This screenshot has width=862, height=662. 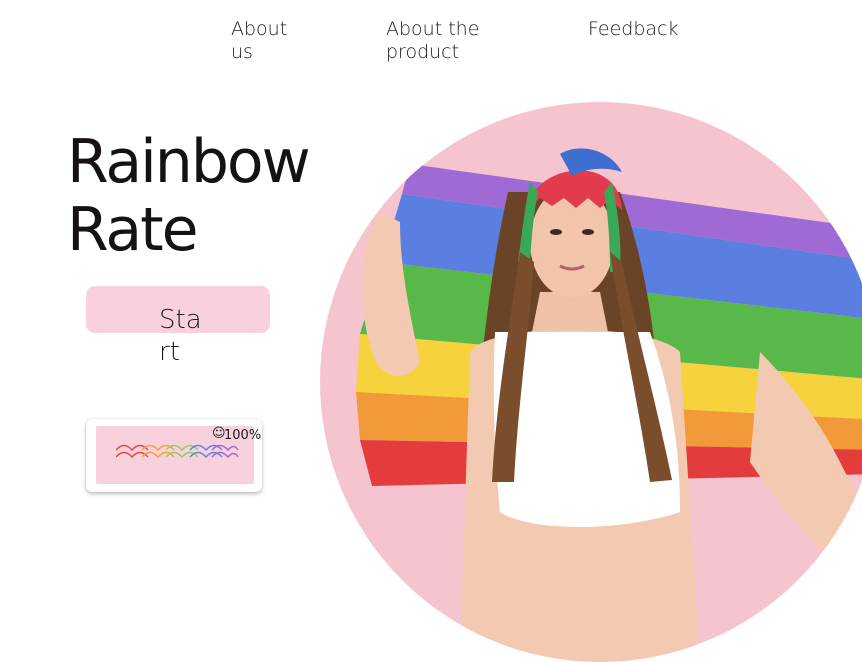 I want to click on nav-feedback: Feedback, so click(x=633, y=29).